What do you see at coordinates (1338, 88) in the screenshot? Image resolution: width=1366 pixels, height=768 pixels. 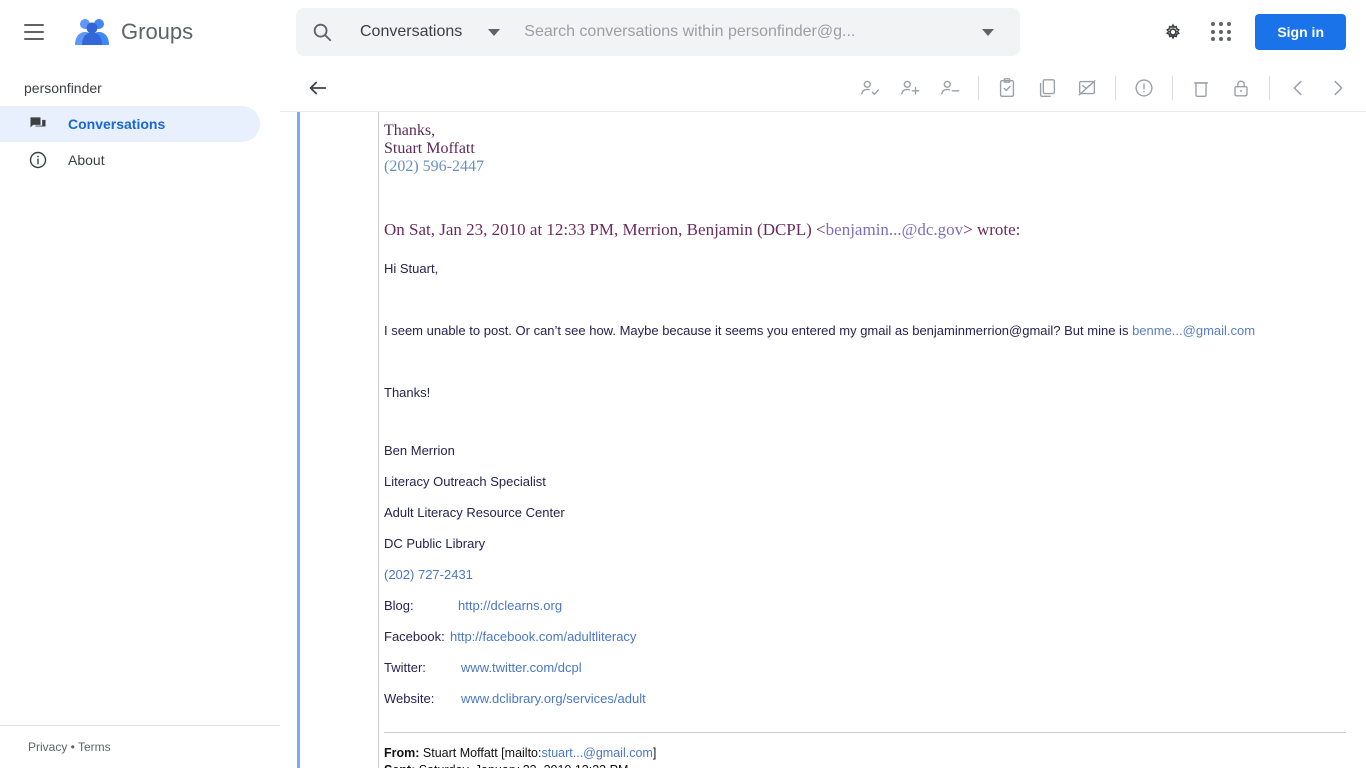 I see `next-icon` at bounding box center [1338, 88].